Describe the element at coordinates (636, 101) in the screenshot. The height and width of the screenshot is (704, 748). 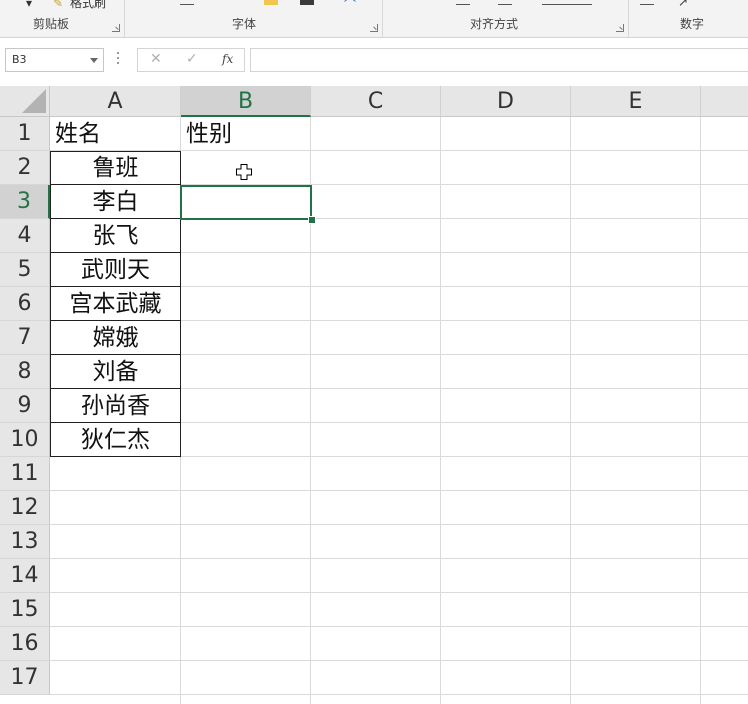
I see `column-header-e: E` at that location.